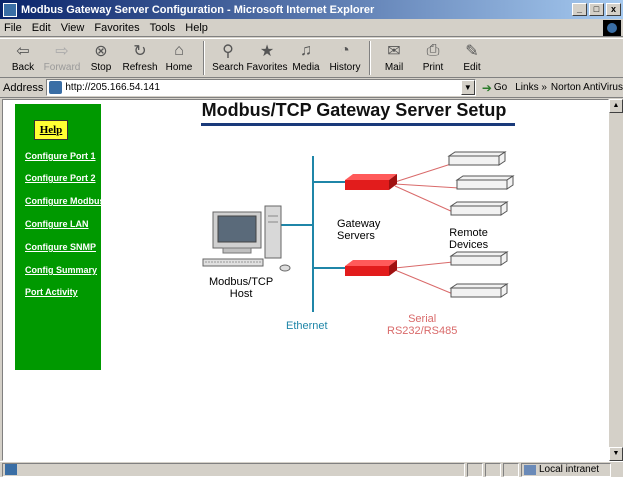  Describe the element at coordinates (13, 28) in the screenshot. I see `menu-file: File` at that location.